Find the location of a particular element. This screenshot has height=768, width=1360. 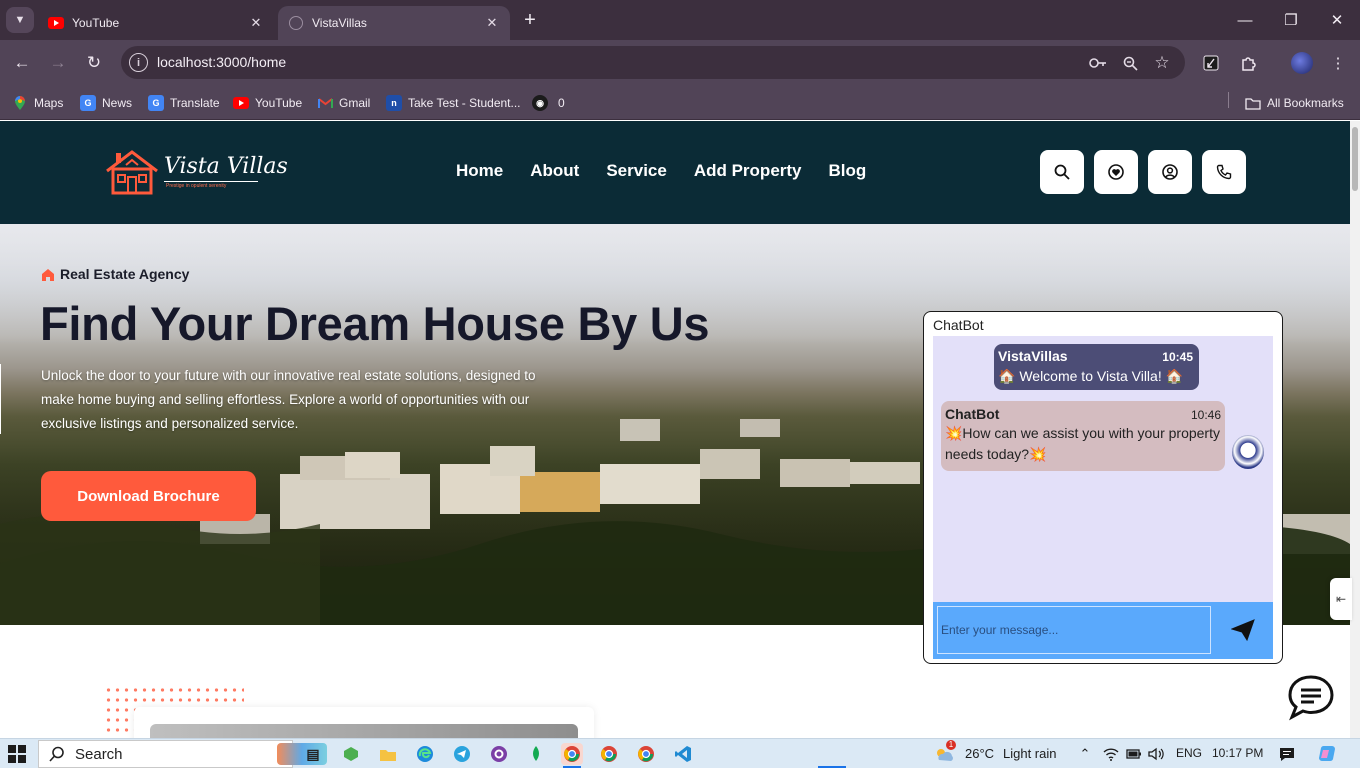

bookmark-gmail: Gmail is located at coordinates (343, 103).